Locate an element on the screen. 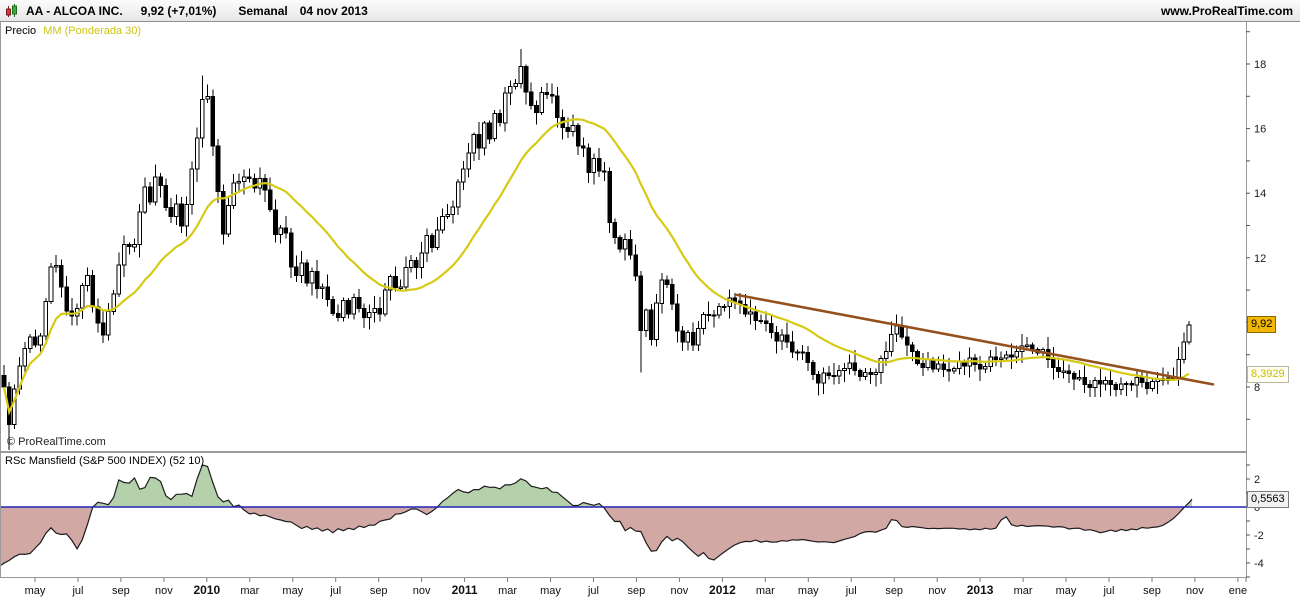  indicator-legend: RSc Mansfield (S&P 500 INDEX) (52 10) is located at coordinates (105, 461).